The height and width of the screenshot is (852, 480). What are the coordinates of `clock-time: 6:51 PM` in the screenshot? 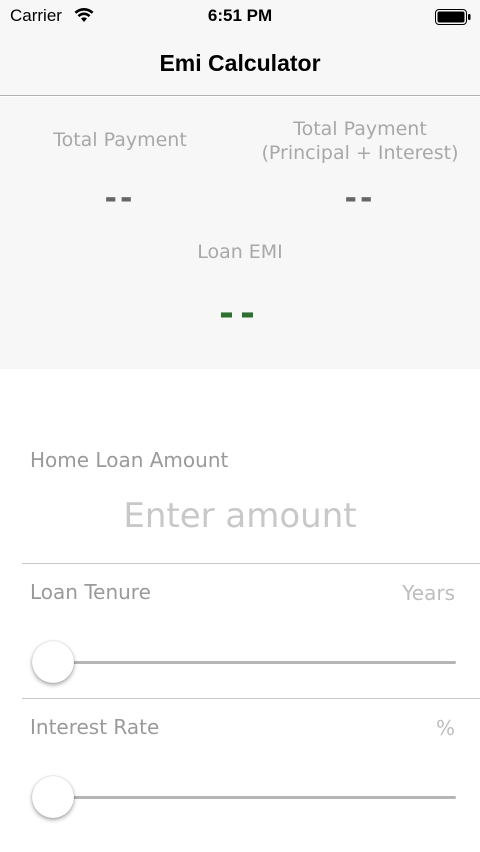 It's located at (240, 15).